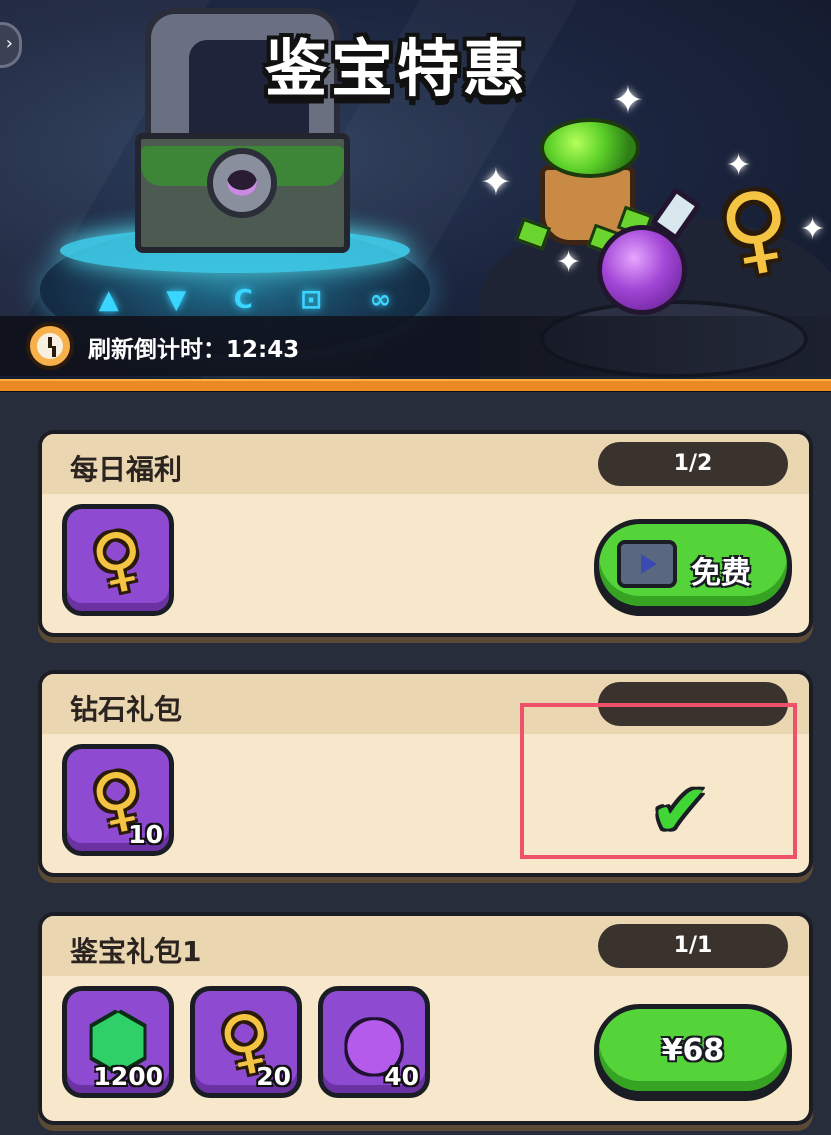 The height and width of the screenshot is (1135, 831). I want to click on key-icon: ♀, so click(118, 559).